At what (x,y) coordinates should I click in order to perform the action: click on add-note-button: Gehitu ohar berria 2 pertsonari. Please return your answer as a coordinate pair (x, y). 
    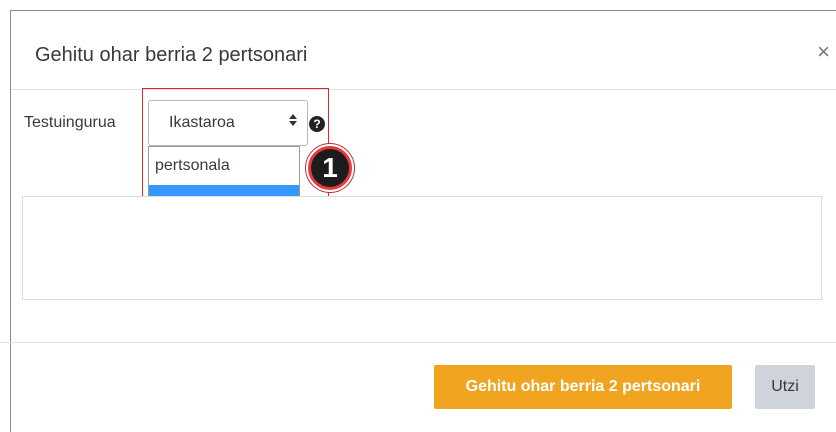
    Looking at the image, I should click on (583, 387).